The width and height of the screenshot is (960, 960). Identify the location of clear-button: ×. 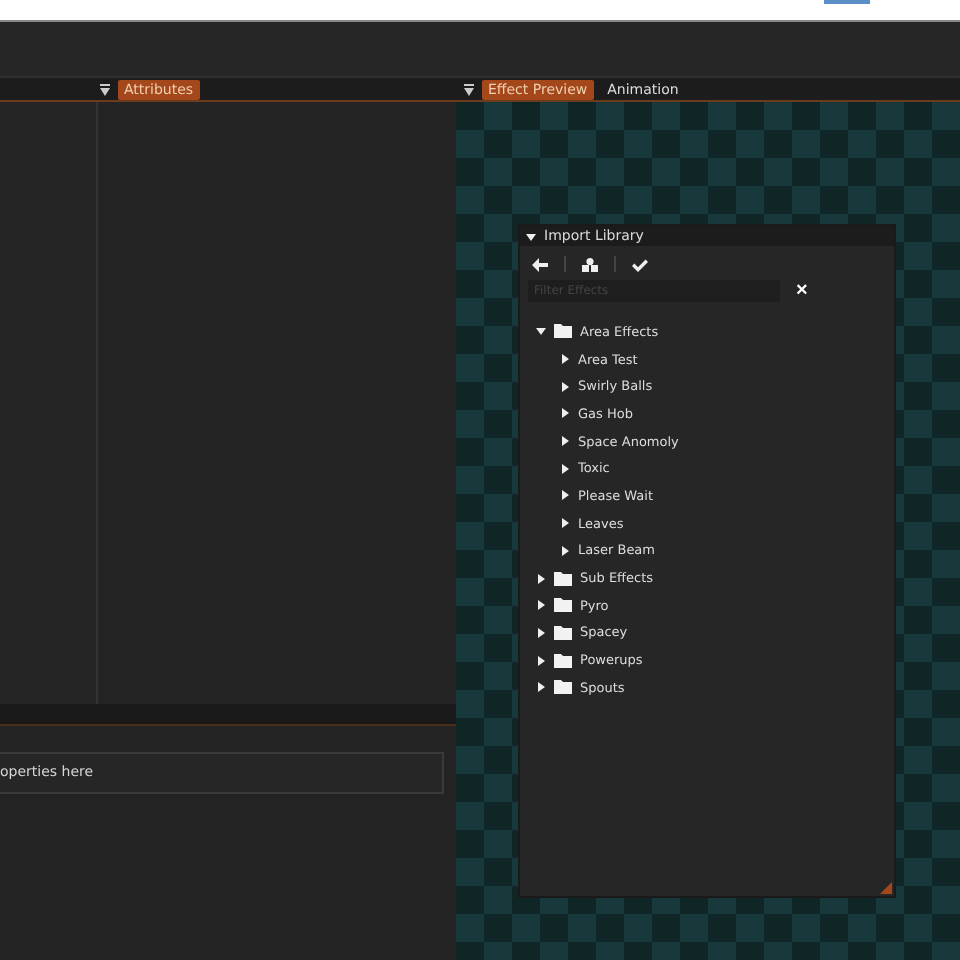
(802, 291).